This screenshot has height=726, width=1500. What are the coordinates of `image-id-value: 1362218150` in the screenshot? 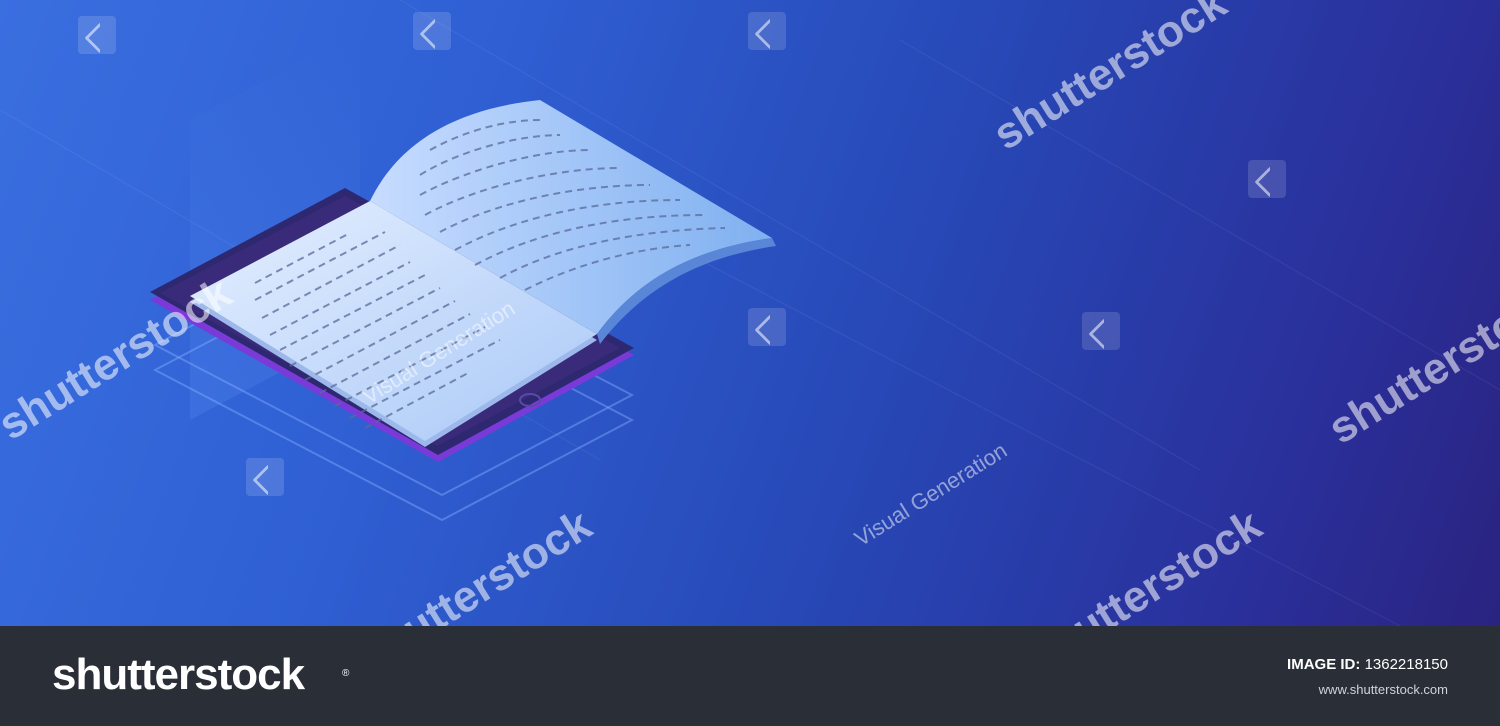 It's located at (1406, 664).